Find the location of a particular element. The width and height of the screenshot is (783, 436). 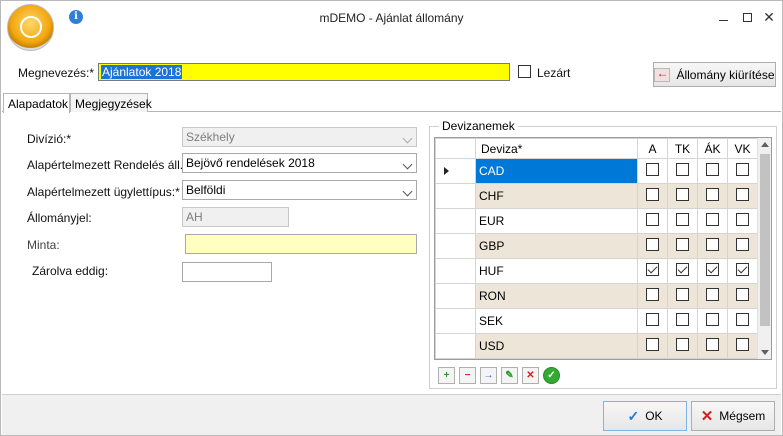

confirm-icon: ✓ is located at coordinates (551, 375).